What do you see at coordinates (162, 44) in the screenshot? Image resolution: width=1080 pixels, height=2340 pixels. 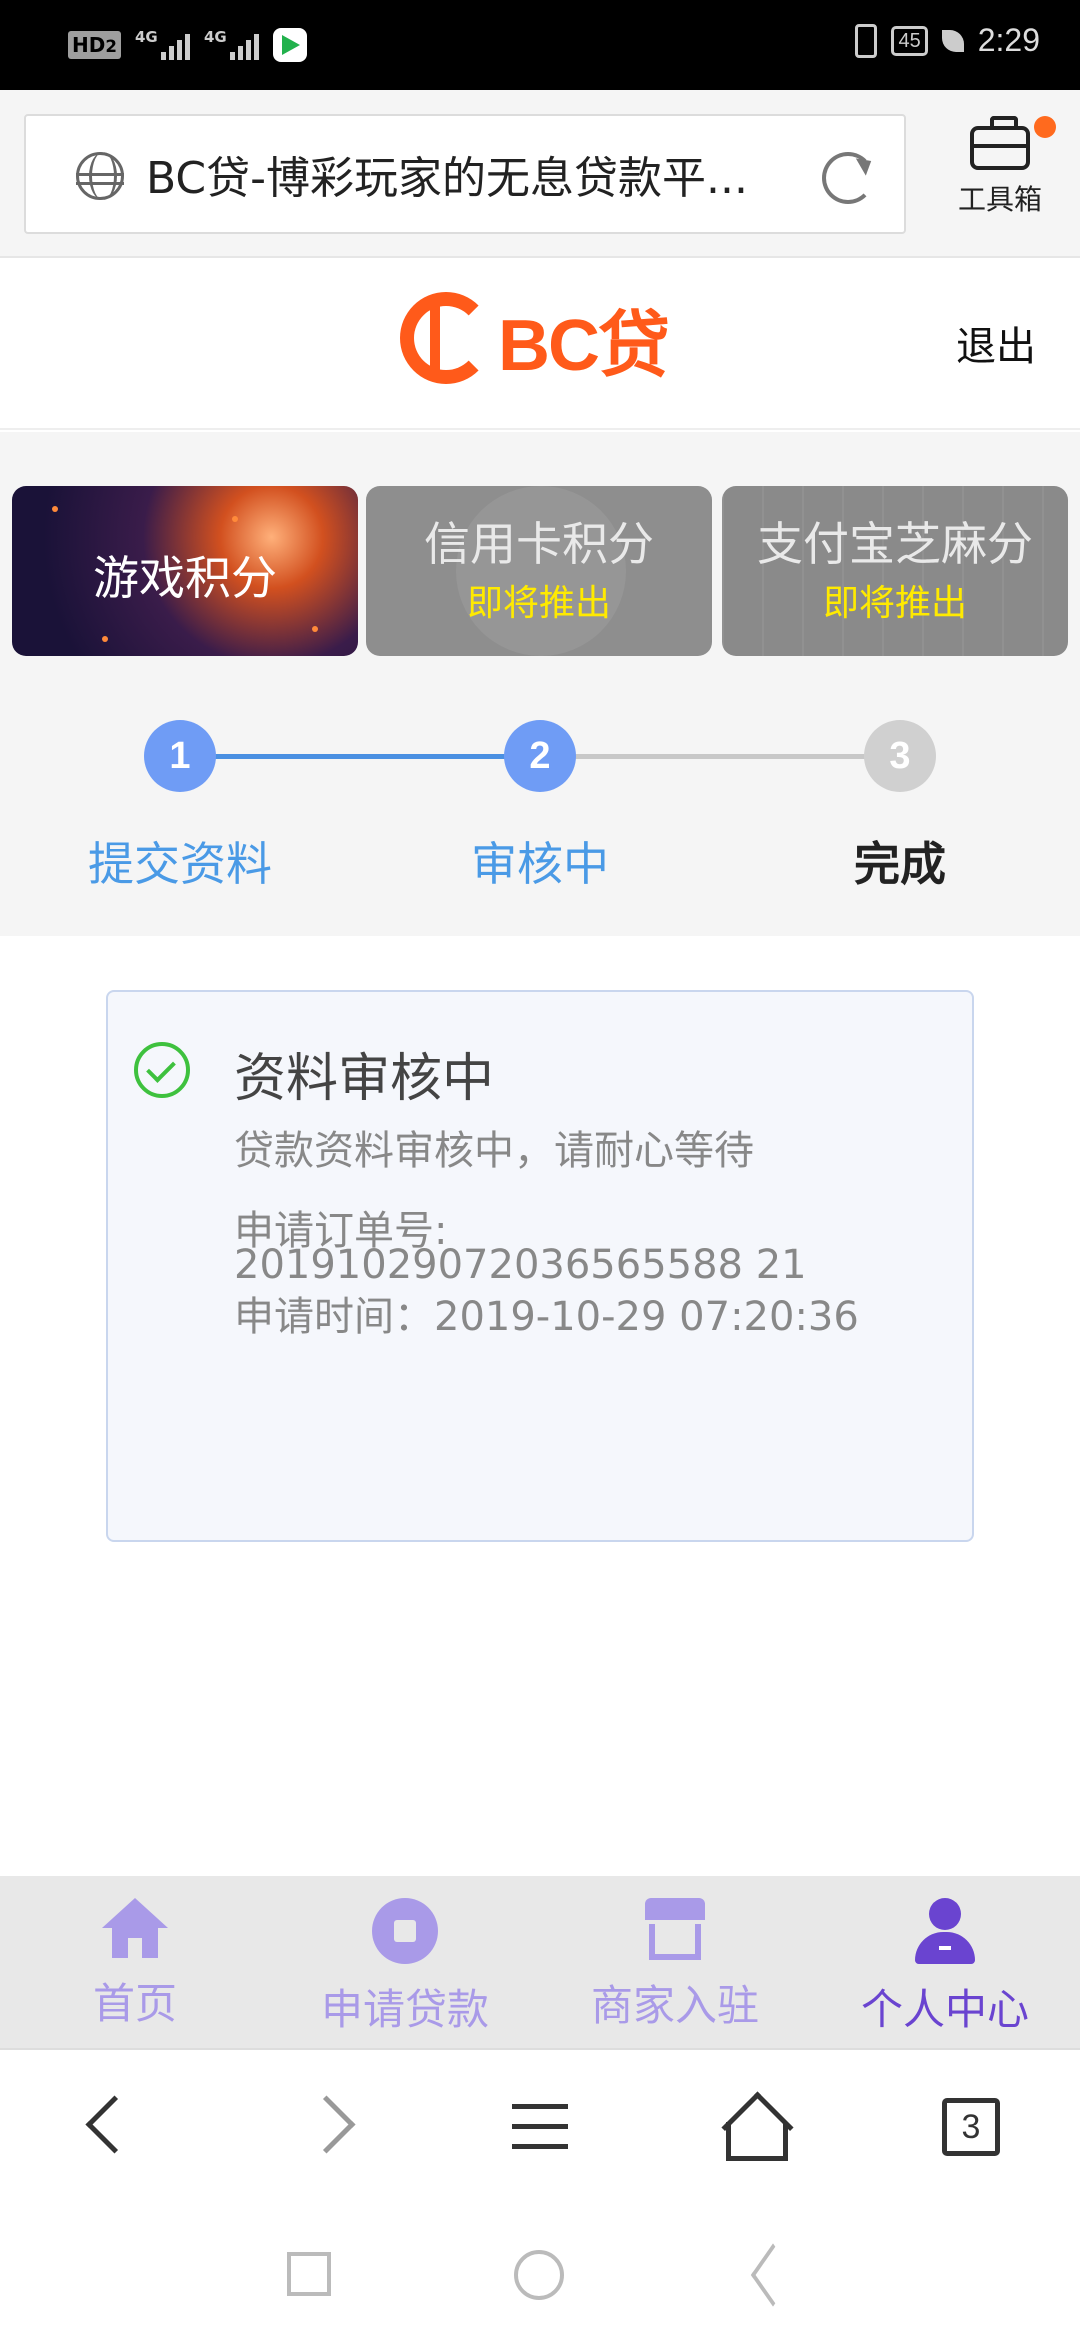 I see `signal-icon: 4G` at bounding box center [162, 44].